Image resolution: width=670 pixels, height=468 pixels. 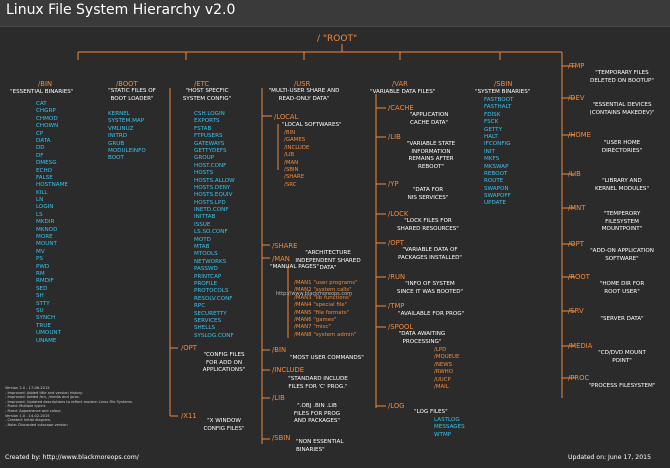 I want to click on dev-desc: "ESSENTIAL DEVICES (CONTAINS MAKEDEV)", so click(x=622, y=109).